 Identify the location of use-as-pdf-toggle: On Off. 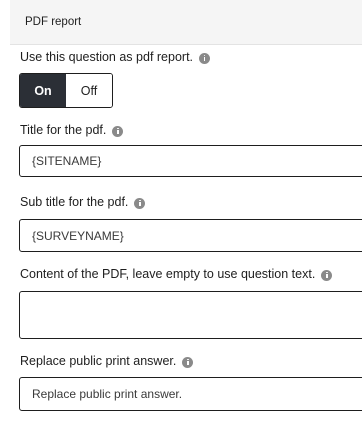
(66, 90).